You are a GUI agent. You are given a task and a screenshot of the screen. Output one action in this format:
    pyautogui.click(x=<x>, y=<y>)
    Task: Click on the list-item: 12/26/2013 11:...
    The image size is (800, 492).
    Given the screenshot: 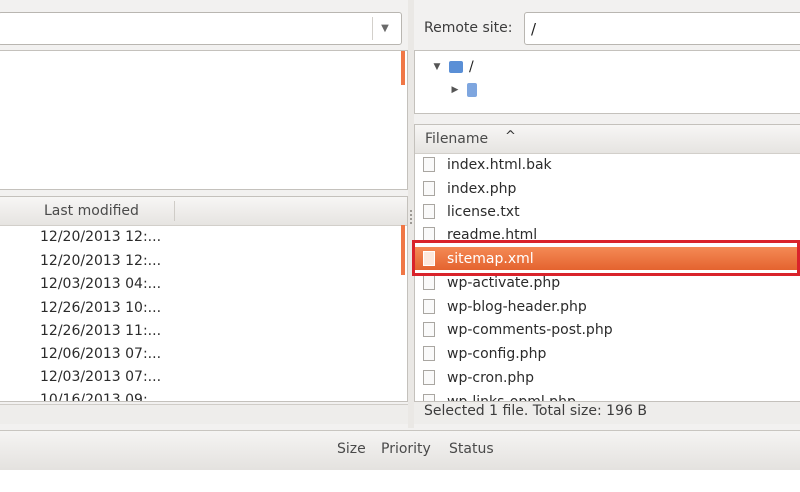 What is the action you would take?
    pyautogui.click(x=100, y=334)
    